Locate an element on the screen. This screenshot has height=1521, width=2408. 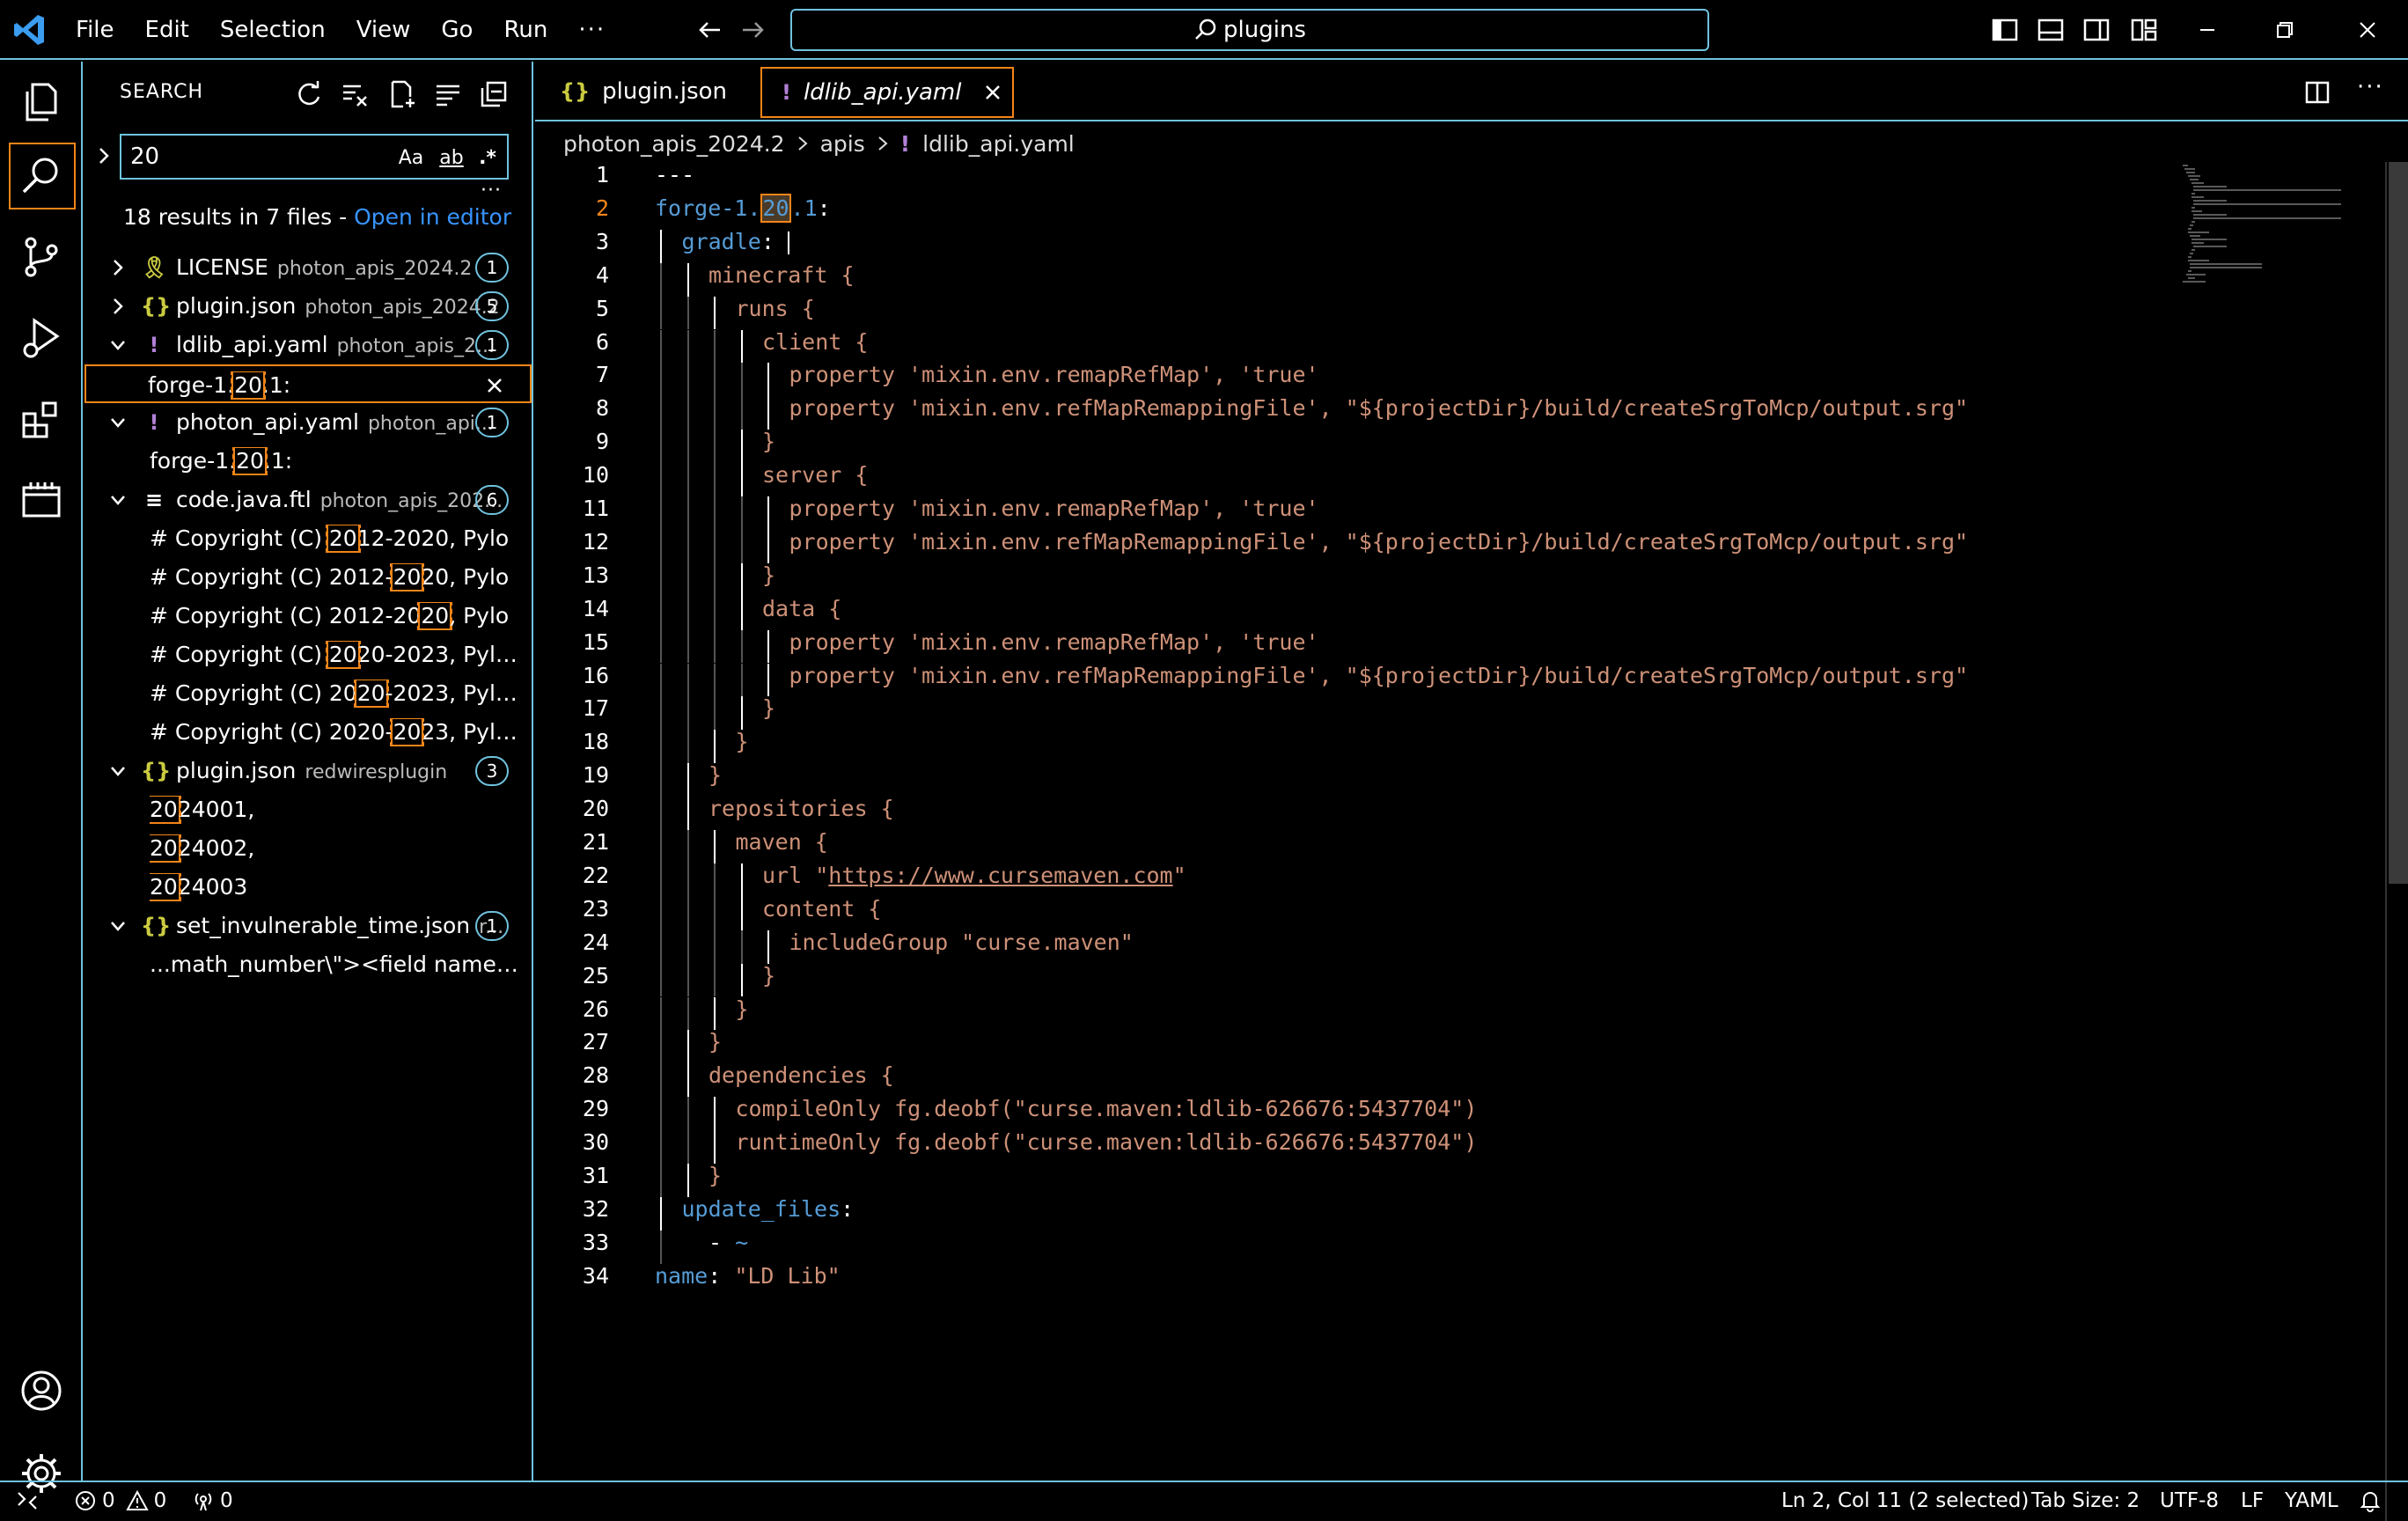
split-editor-icon is located at coordinates (2317, 93).